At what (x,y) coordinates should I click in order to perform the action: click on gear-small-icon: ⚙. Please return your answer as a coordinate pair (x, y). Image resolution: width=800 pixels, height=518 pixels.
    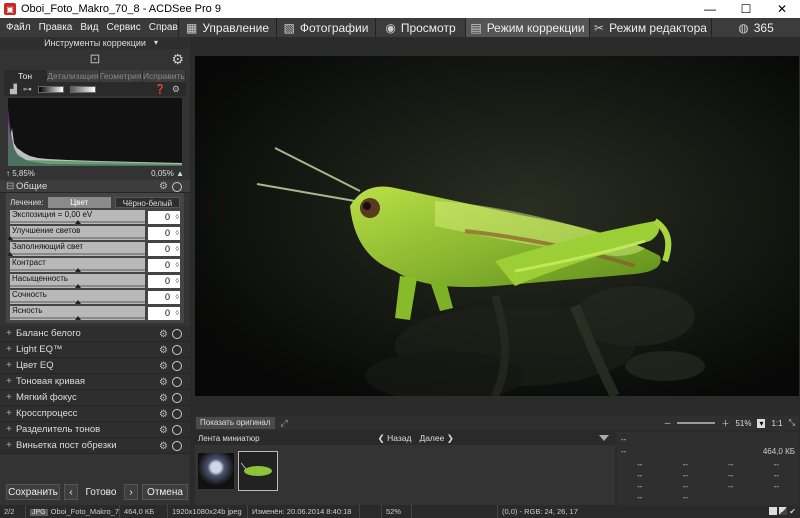
    Looking at the image, I should click on (176, 89).